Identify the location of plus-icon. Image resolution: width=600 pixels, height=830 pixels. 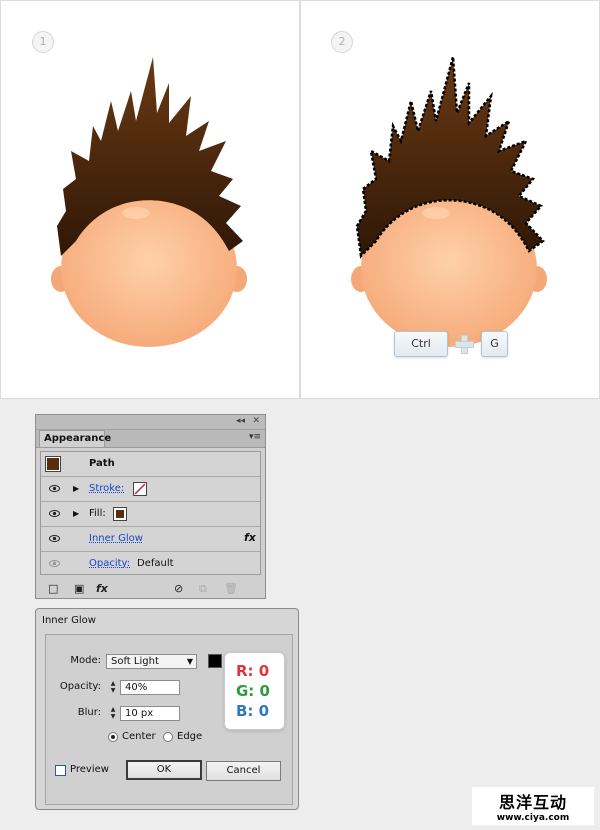
(464, 344).